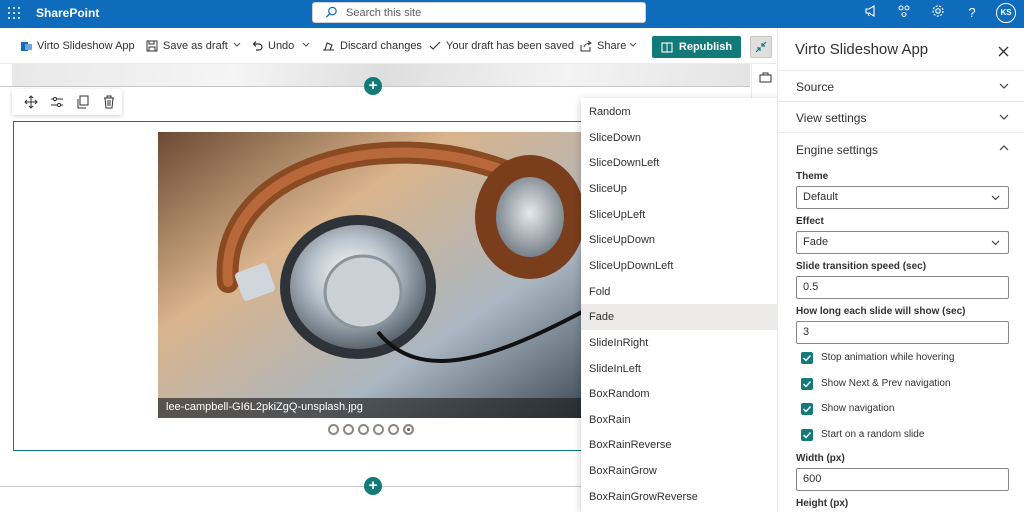 This screenshot has height=512, width=1024. What do you see at coordinates (14, 13) in the screenshot?
I see `app-launcher-icon` at bounding box center [14, 13].